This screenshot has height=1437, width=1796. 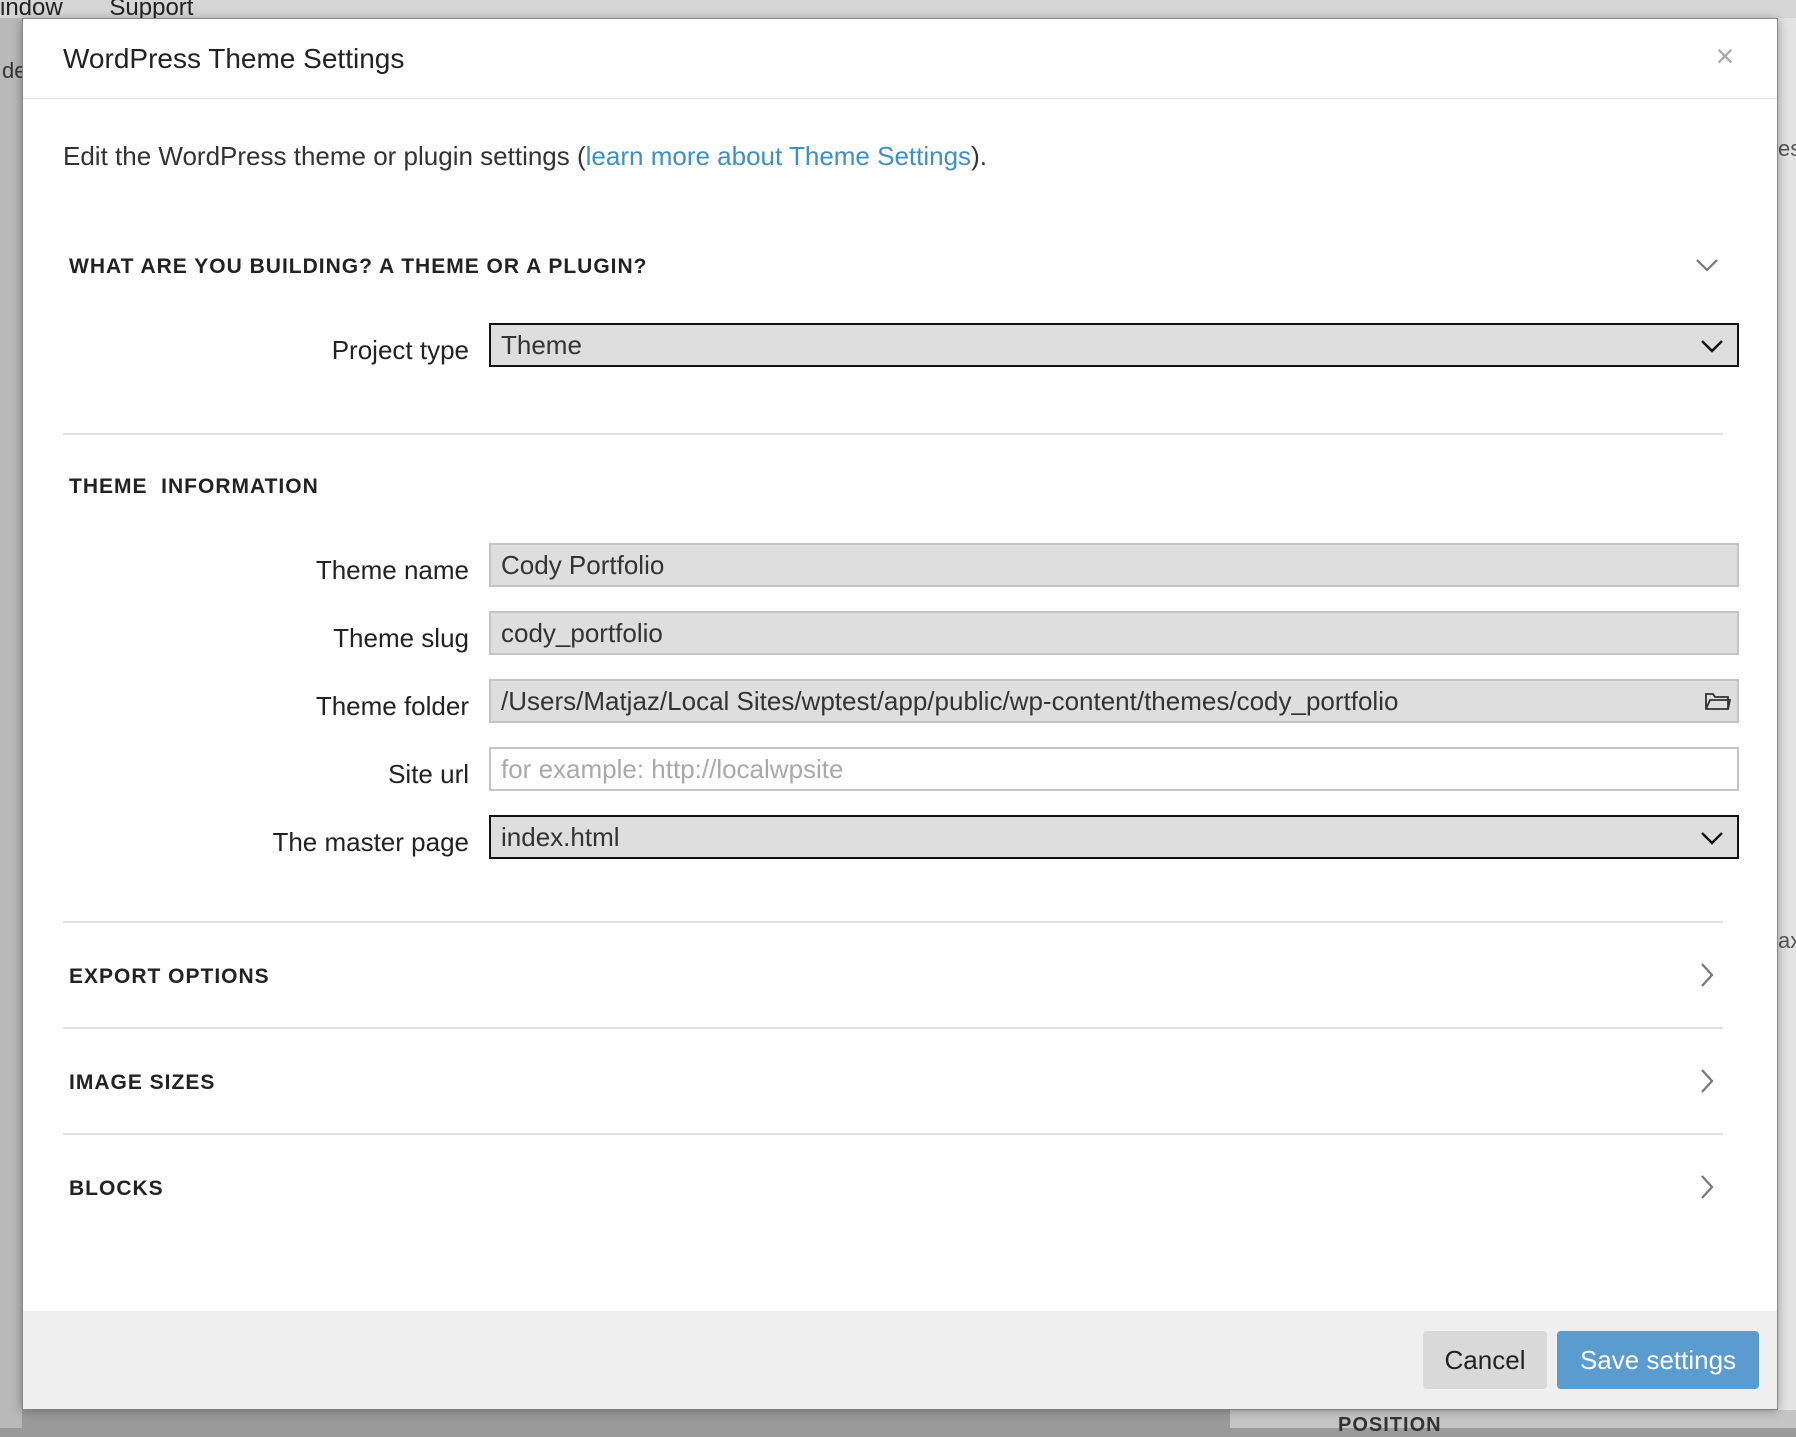 What do you see at coordinates (1513, 1423) in the screenshot?
I see `background-bottom-panel: POSITION` at bounding box center [1513, 1423].